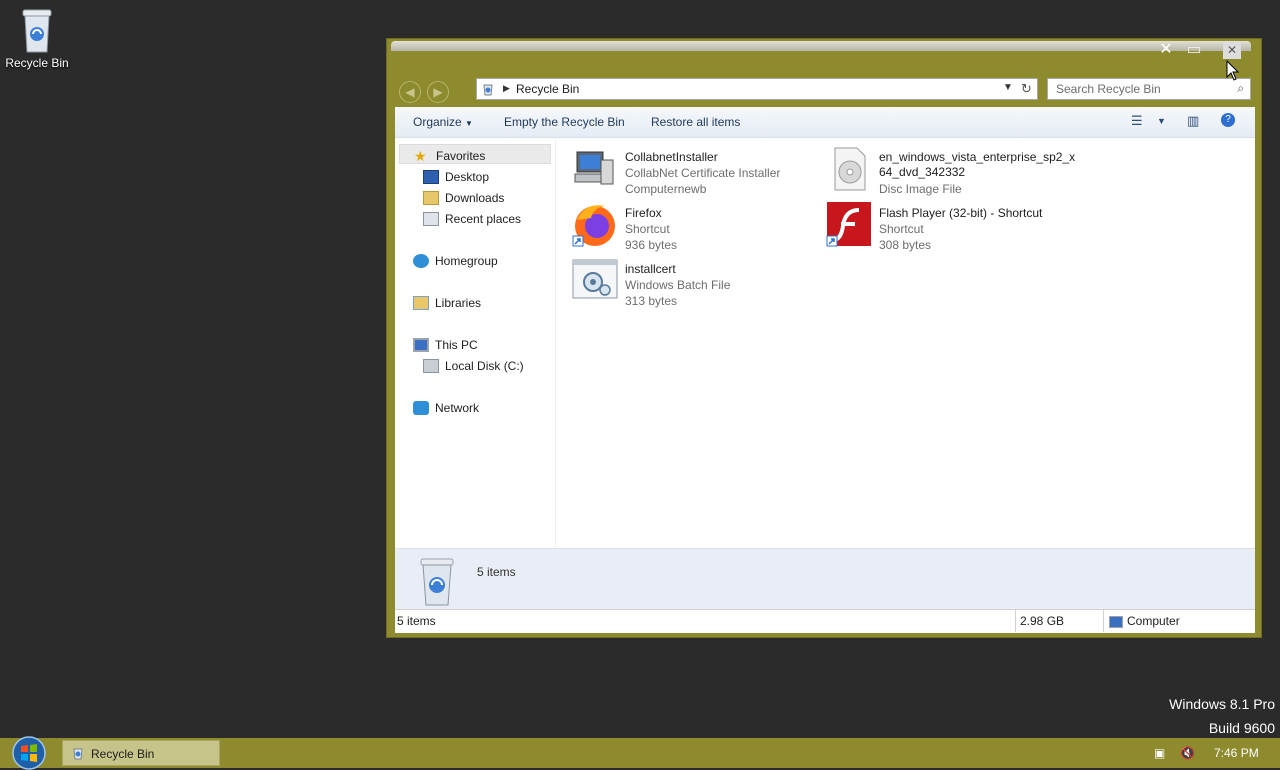  Describe the element at coordinates (1236, 753) in the screenshot. I see `clock: 7:46 PM` at that location.